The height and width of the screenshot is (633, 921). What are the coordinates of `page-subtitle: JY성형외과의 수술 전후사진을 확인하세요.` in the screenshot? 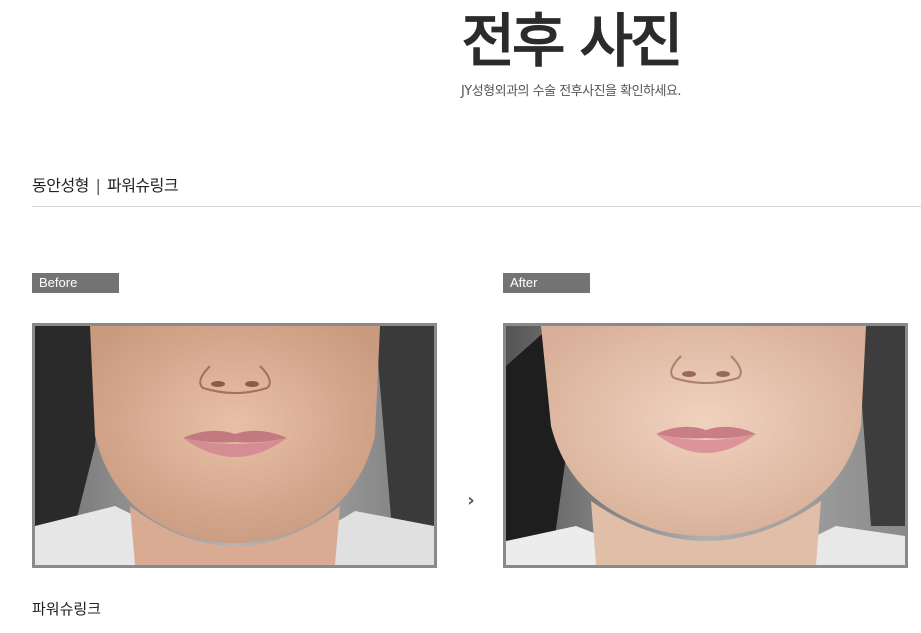 It's located at (571, 91).